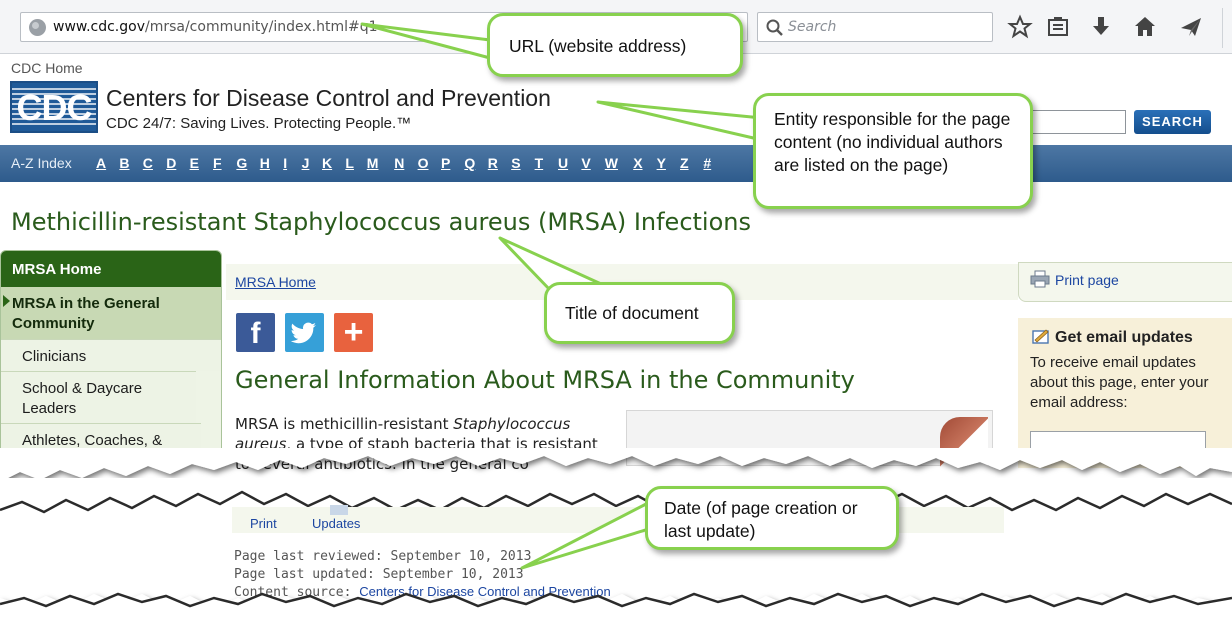  I want to click on title-callout: Title of document, so click(639, 313).